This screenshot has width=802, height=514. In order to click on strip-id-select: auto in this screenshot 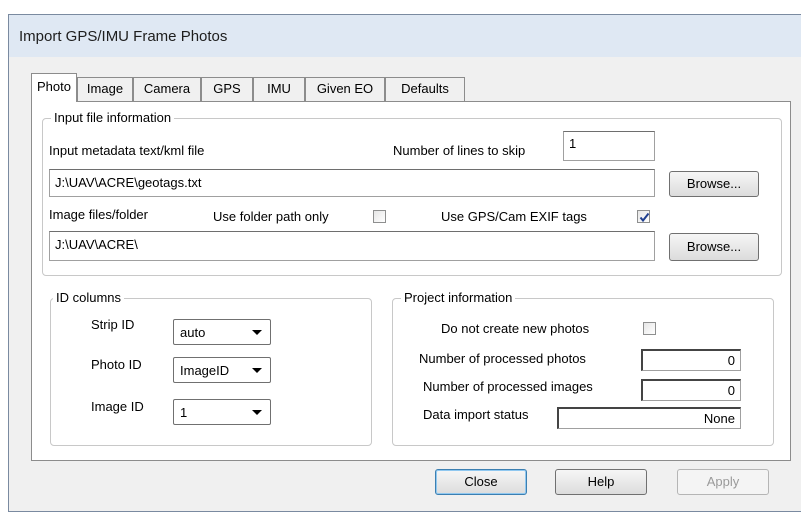, I will do `click(222, 332)`.